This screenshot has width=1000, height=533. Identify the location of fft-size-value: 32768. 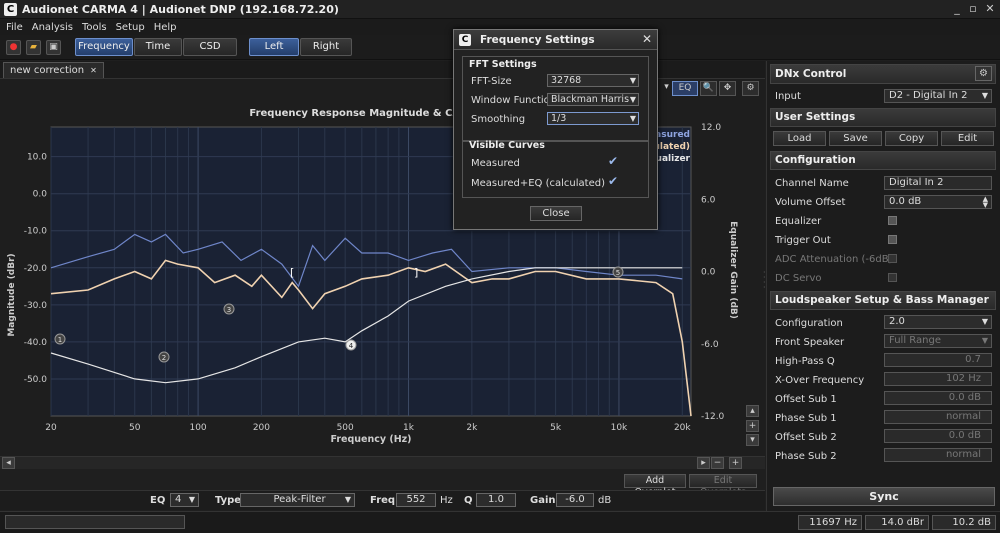
(566, 80).